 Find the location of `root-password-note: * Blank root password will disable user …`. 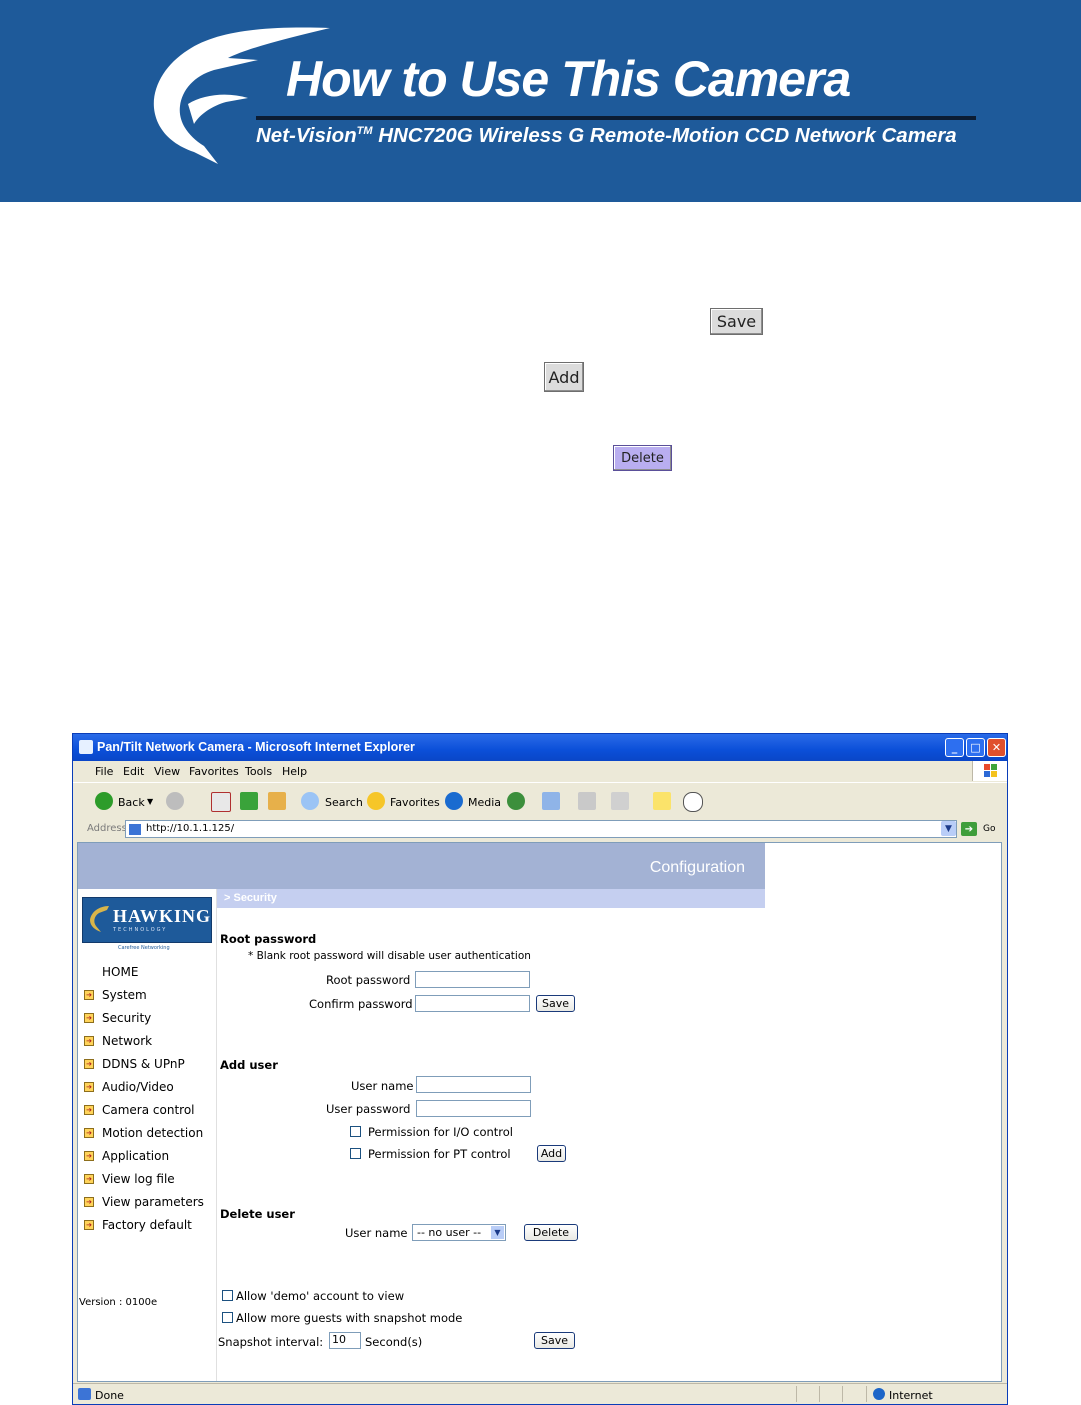

root-password-note: * Blank root password will disable user … is located at coordinates (389, 956).